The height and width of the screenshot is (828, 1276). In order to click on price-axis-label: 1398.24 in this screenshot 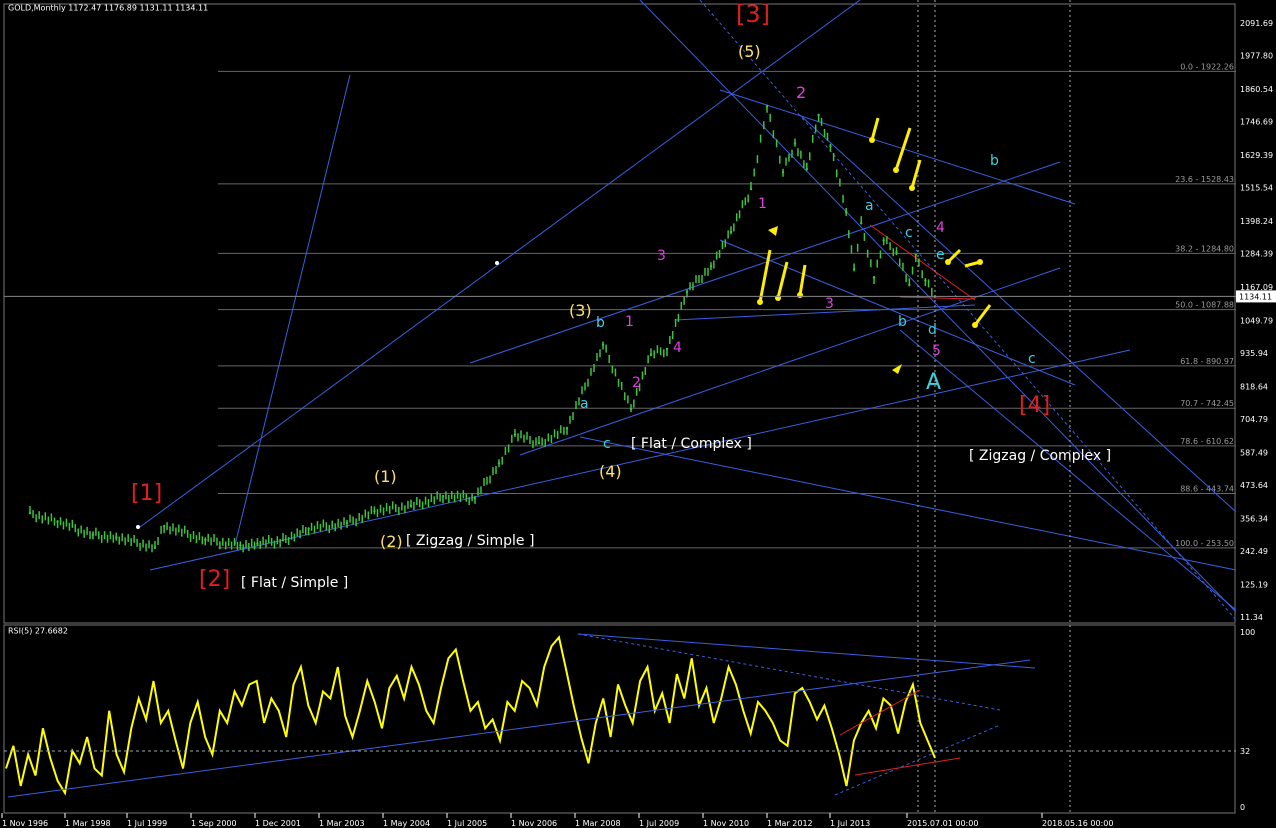, I will do `click(1256, 221)`.